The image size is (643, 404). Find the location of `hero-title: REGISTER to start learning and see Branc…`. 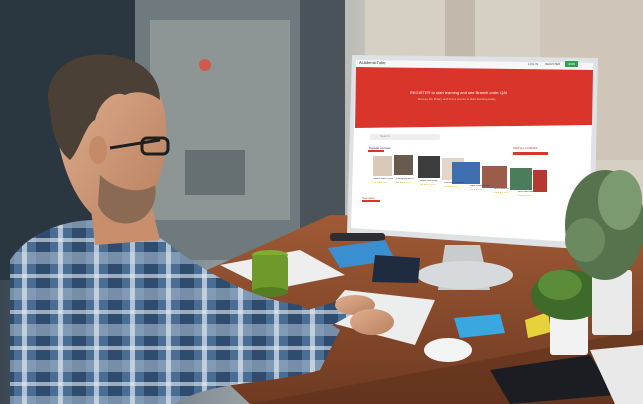

hero-title: REGISTER to start learning and see Branc… is located at coordinates (459, 92).